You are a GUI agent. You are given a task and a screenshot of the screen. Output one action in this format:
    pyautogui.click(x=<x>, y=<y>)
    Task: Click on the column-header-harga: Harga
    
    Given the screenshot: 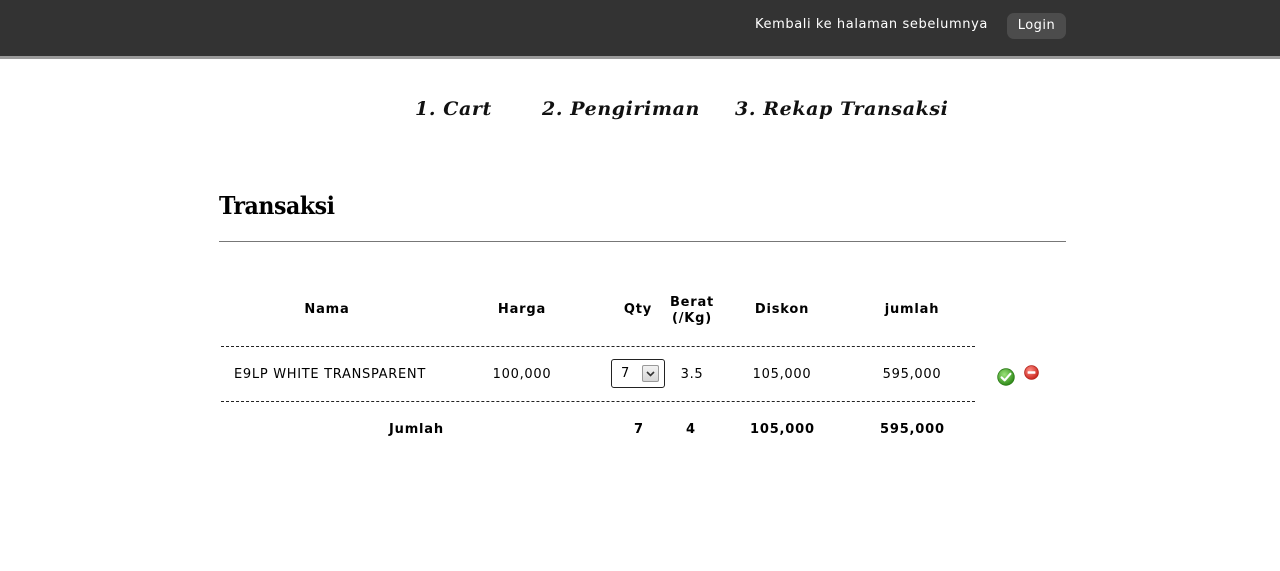 What is the action you would take?
    pyautogui.click(x=522, y=309)
    